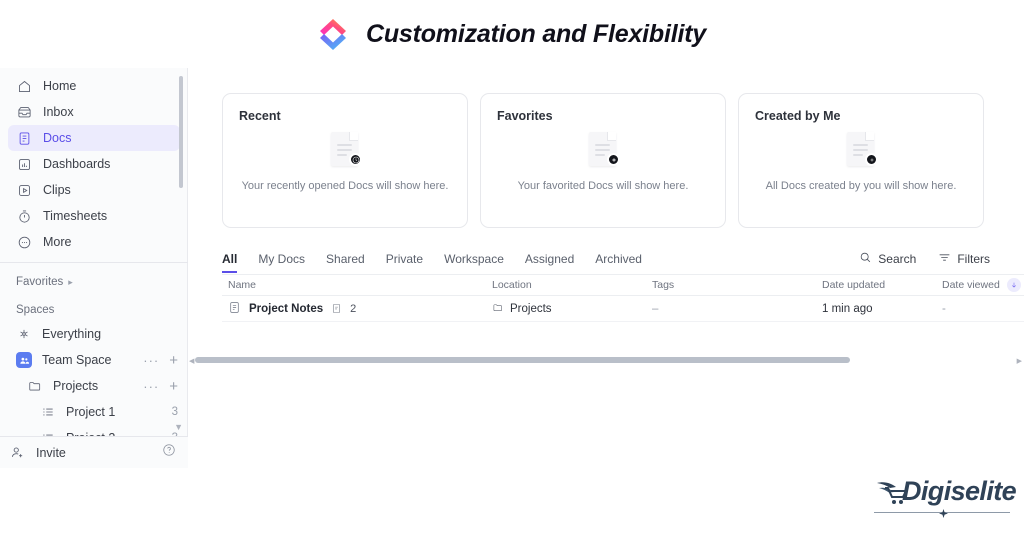  What do you see at coordinates (151, 386) in the screenshot?
I see `projects-more-button: ···` at bounding box center [151, 386].